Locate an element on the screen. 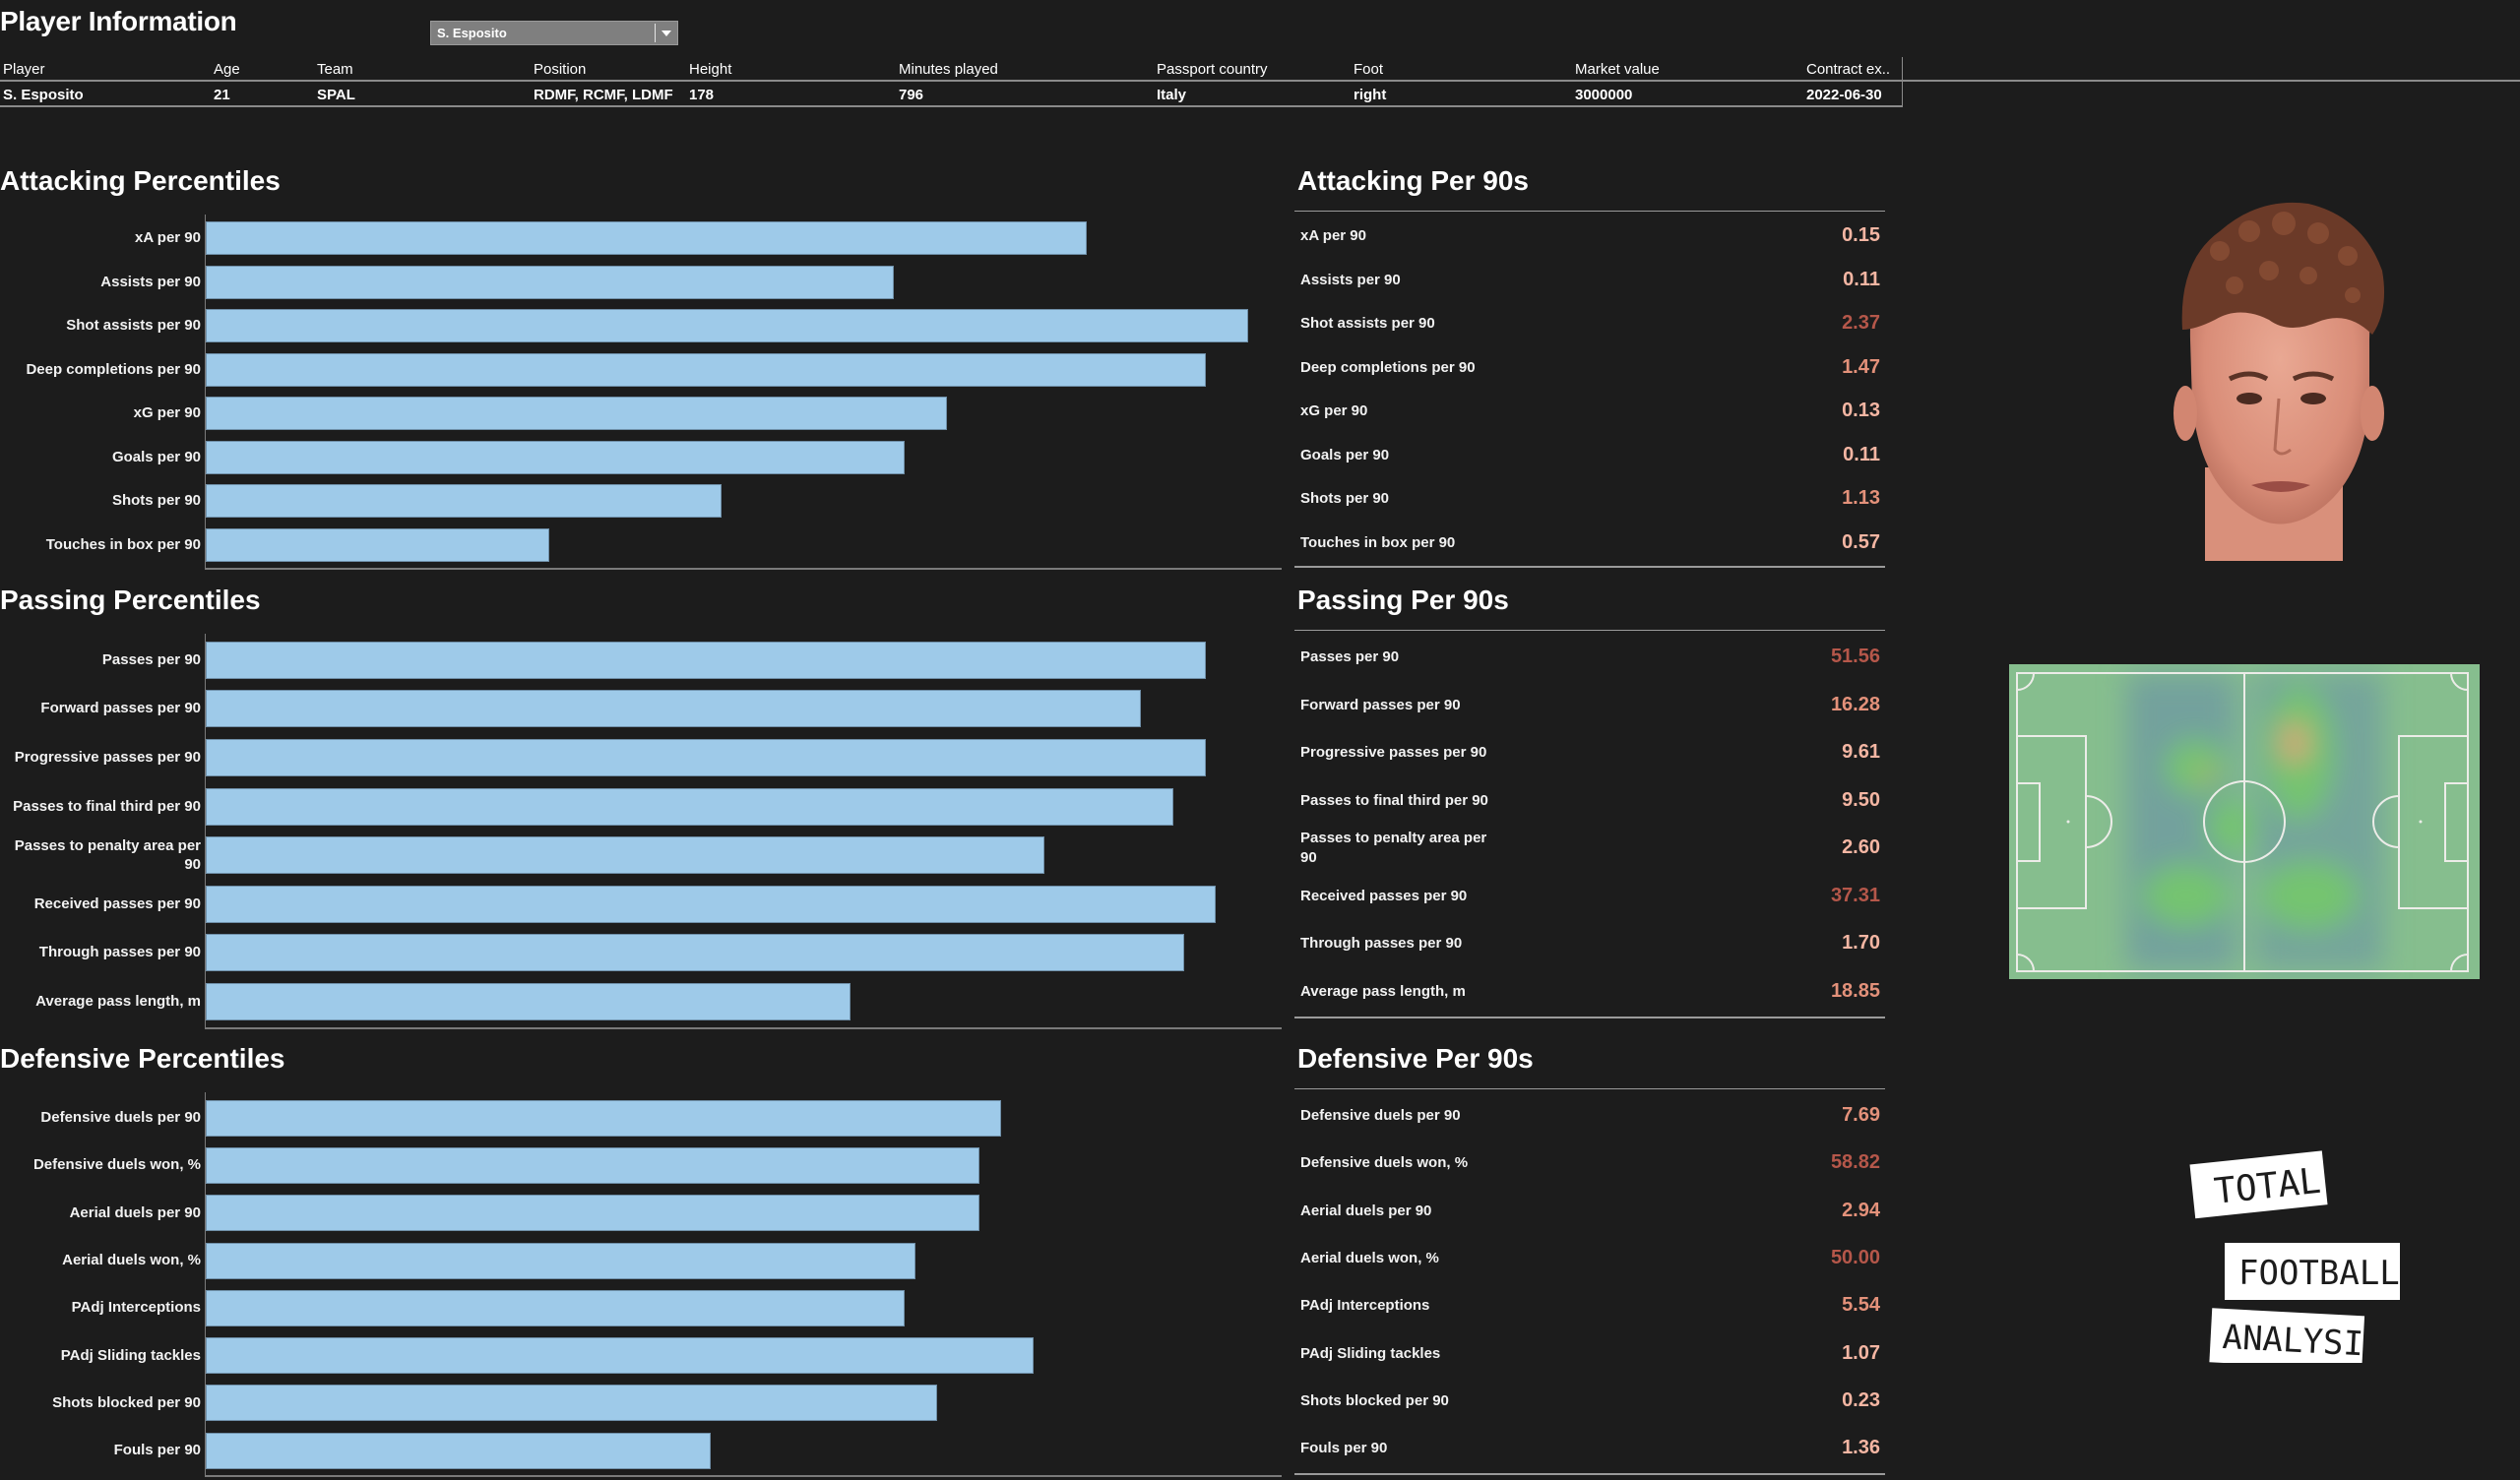 The width and height of the screenshot is (2520, 1480). stat-value: 1.07 is located at coordinates (1861, 1352).